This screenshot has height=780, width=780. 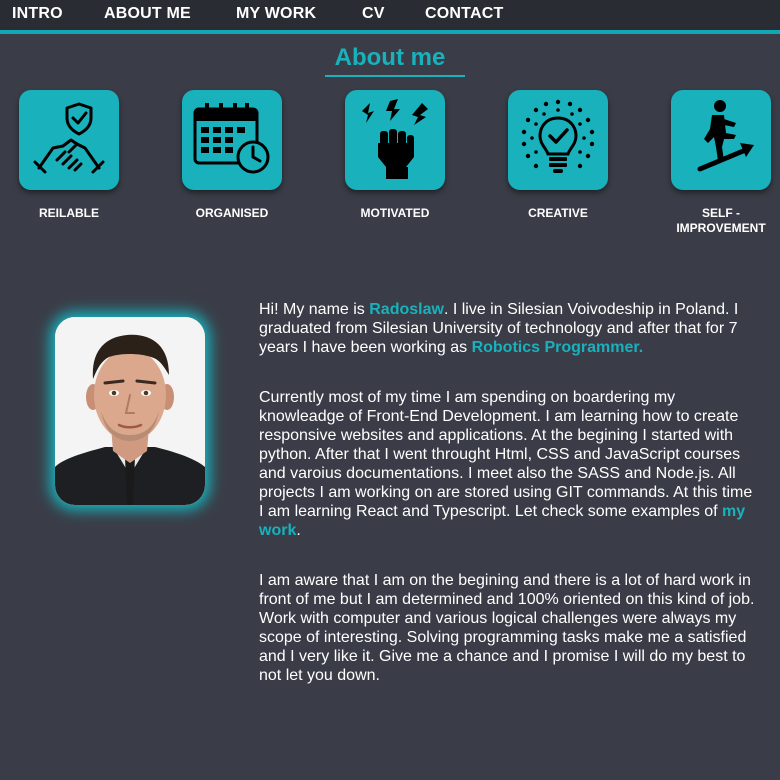 What do you see at coordinates (406, 309) in the screenshot?
I see `name-highlight: Radoslaw` at bounding box center [406, 309].